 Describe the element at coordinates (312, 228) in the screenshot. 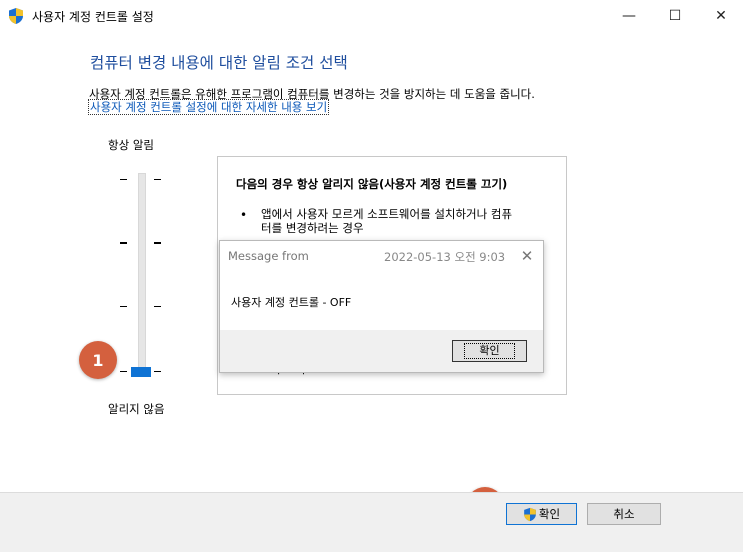

I see `info-text-line2: 터를 변경하려는 경우` at that location.